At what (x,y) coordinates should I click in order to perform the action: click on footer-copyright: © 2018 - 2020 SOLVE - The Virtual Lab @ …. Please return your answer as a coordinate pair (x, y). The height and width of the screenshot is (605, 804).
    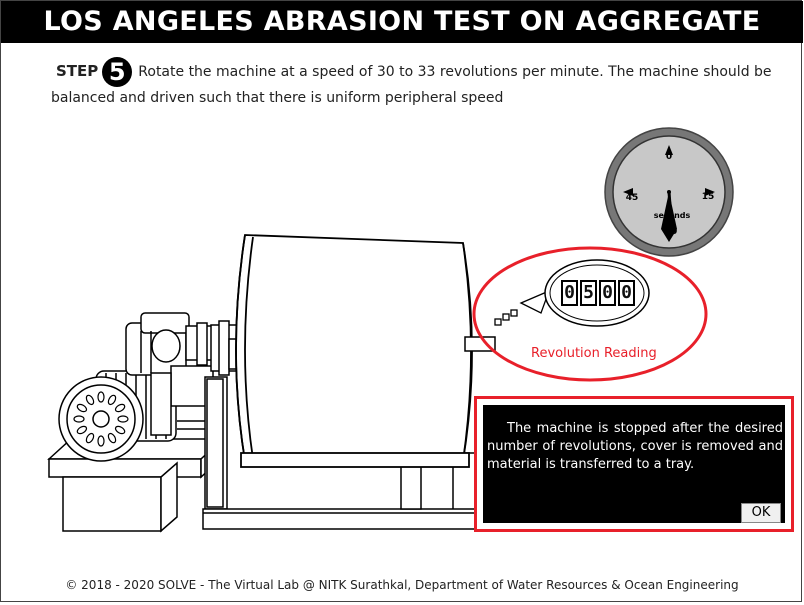
    Looking at the image, I should click on (402, 585).